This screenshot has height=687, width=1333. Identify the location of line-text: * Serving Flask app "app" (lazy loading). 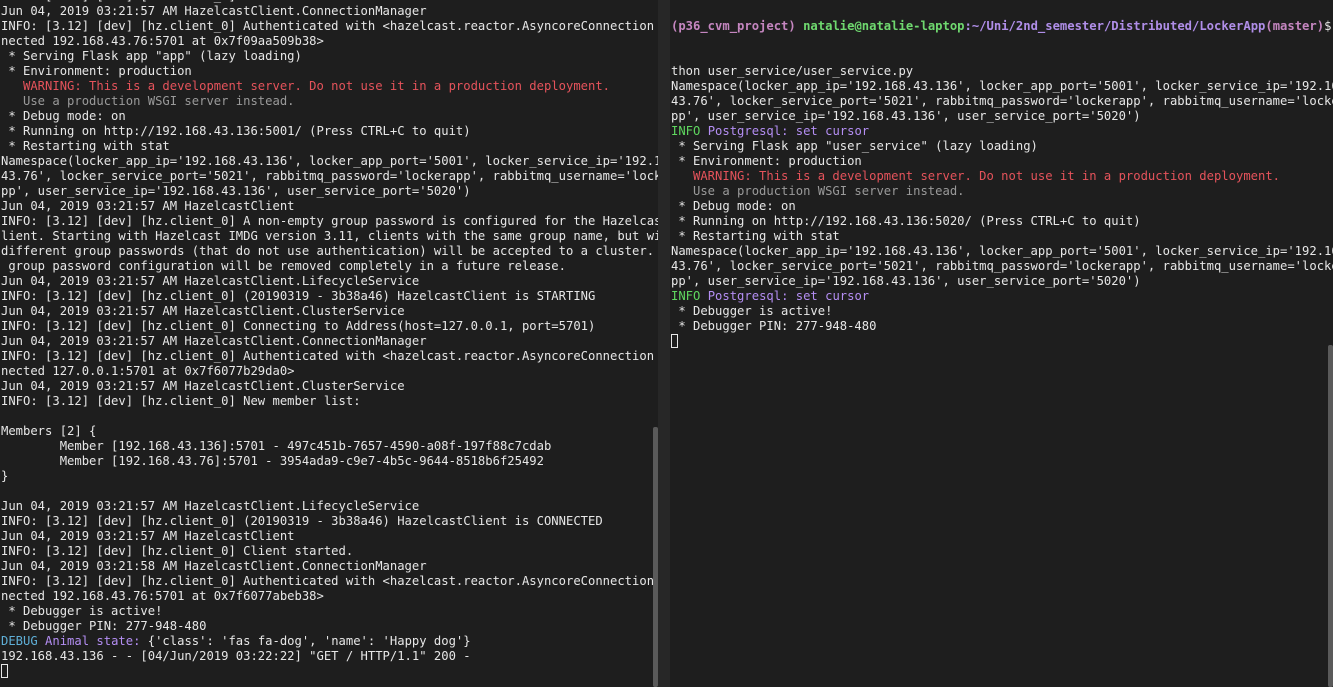
(151, 56).